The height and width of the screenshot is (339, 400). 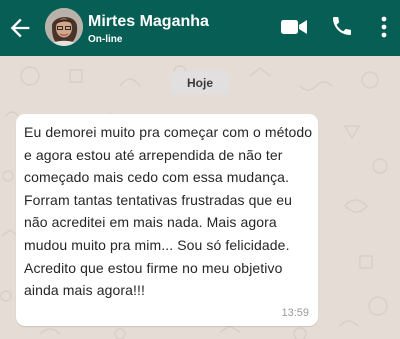 I want to click on phone-icon, so click(x=342, y=26).